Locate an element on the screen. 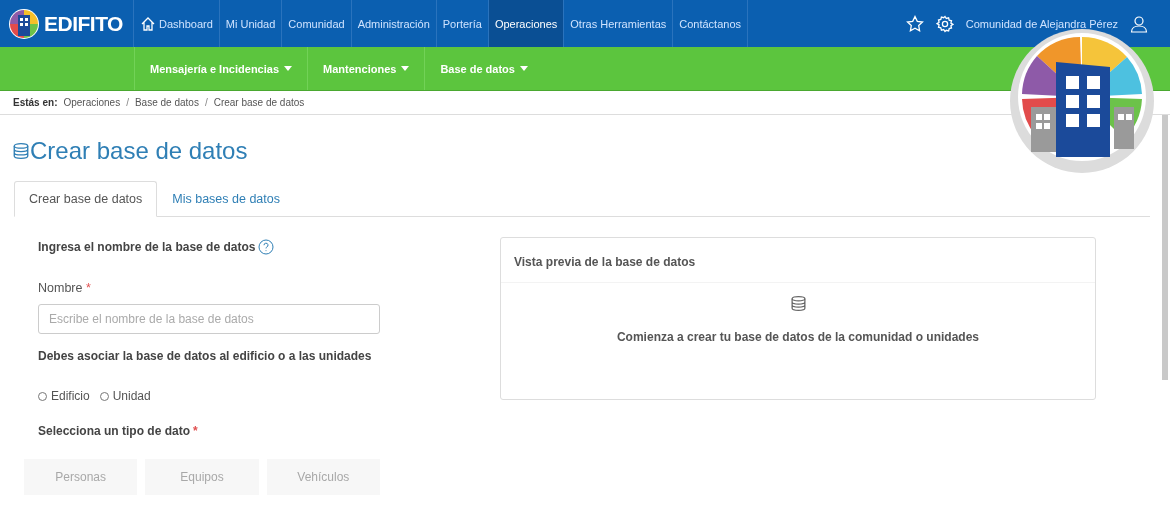 The height and width of the screenshot is (520, 1170). breadcrumb-link: Operaciones is located at coordinates (92, 102).